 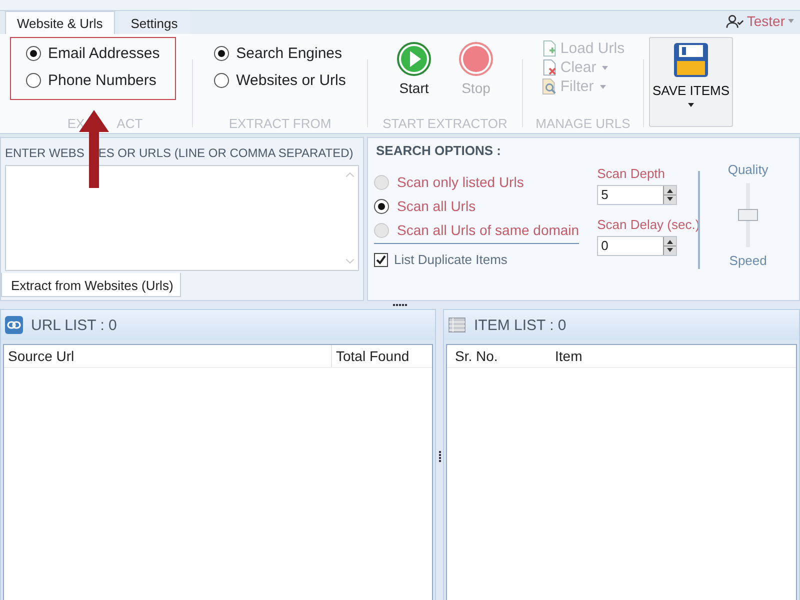 What do you see at coordinates (549, 48) in the screenshot?
I see `document-plus-icon` at bounding box center [549, 48].